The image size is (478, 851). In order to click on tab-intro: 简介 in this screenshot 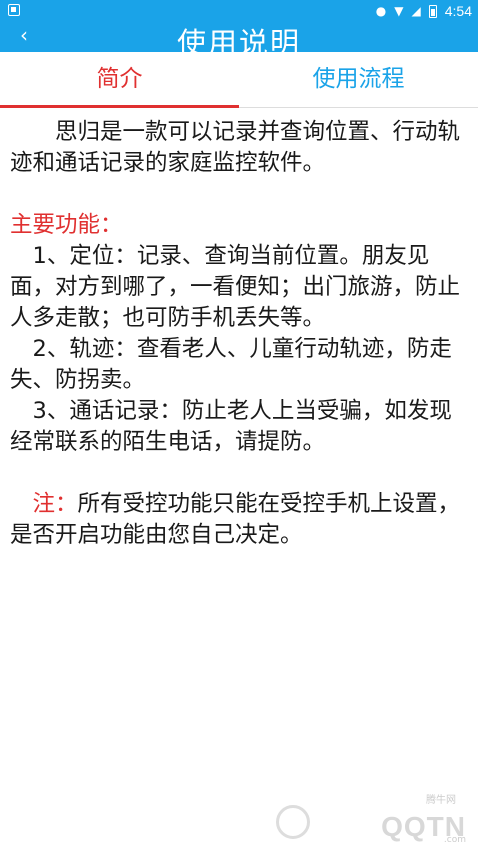, I will do `click(119, 80)`.